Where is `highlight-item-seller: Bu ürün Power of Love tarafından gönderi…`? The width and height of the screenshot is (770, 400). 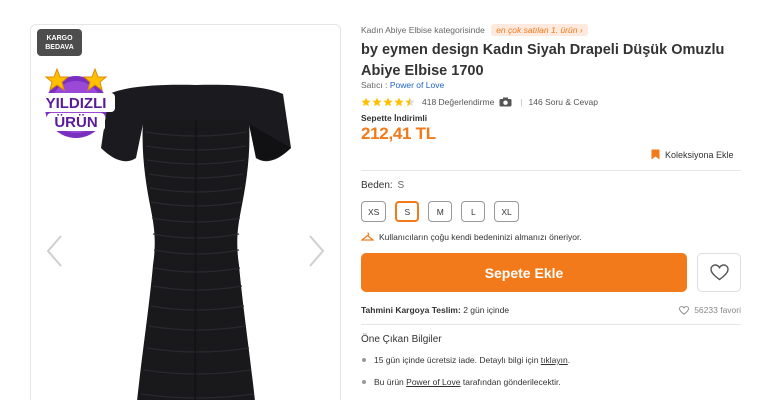 highlight-item-seller: Bu ürün Power of Love tarafından gönderi… is located at coordinates (461, 382).